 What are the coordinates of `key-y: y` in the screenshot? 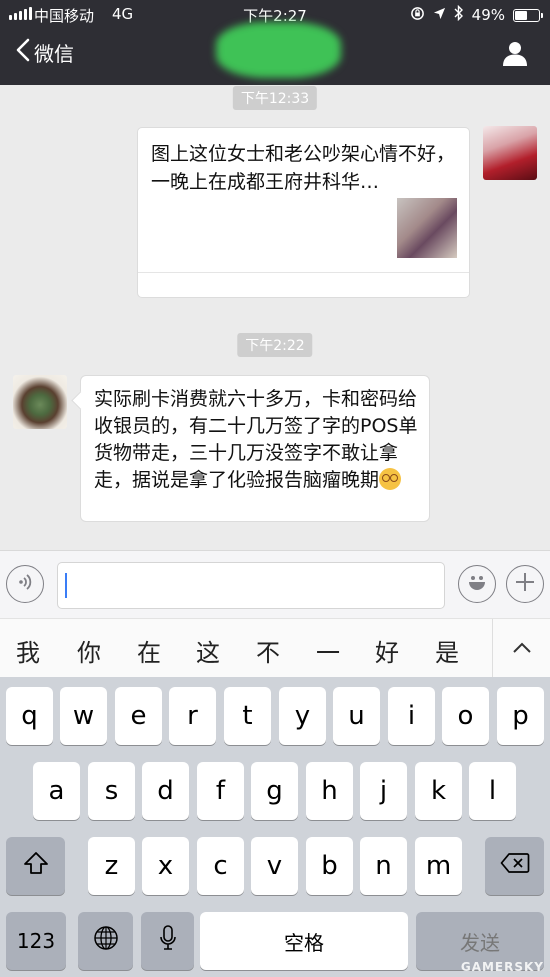 It's located at (302, 716).